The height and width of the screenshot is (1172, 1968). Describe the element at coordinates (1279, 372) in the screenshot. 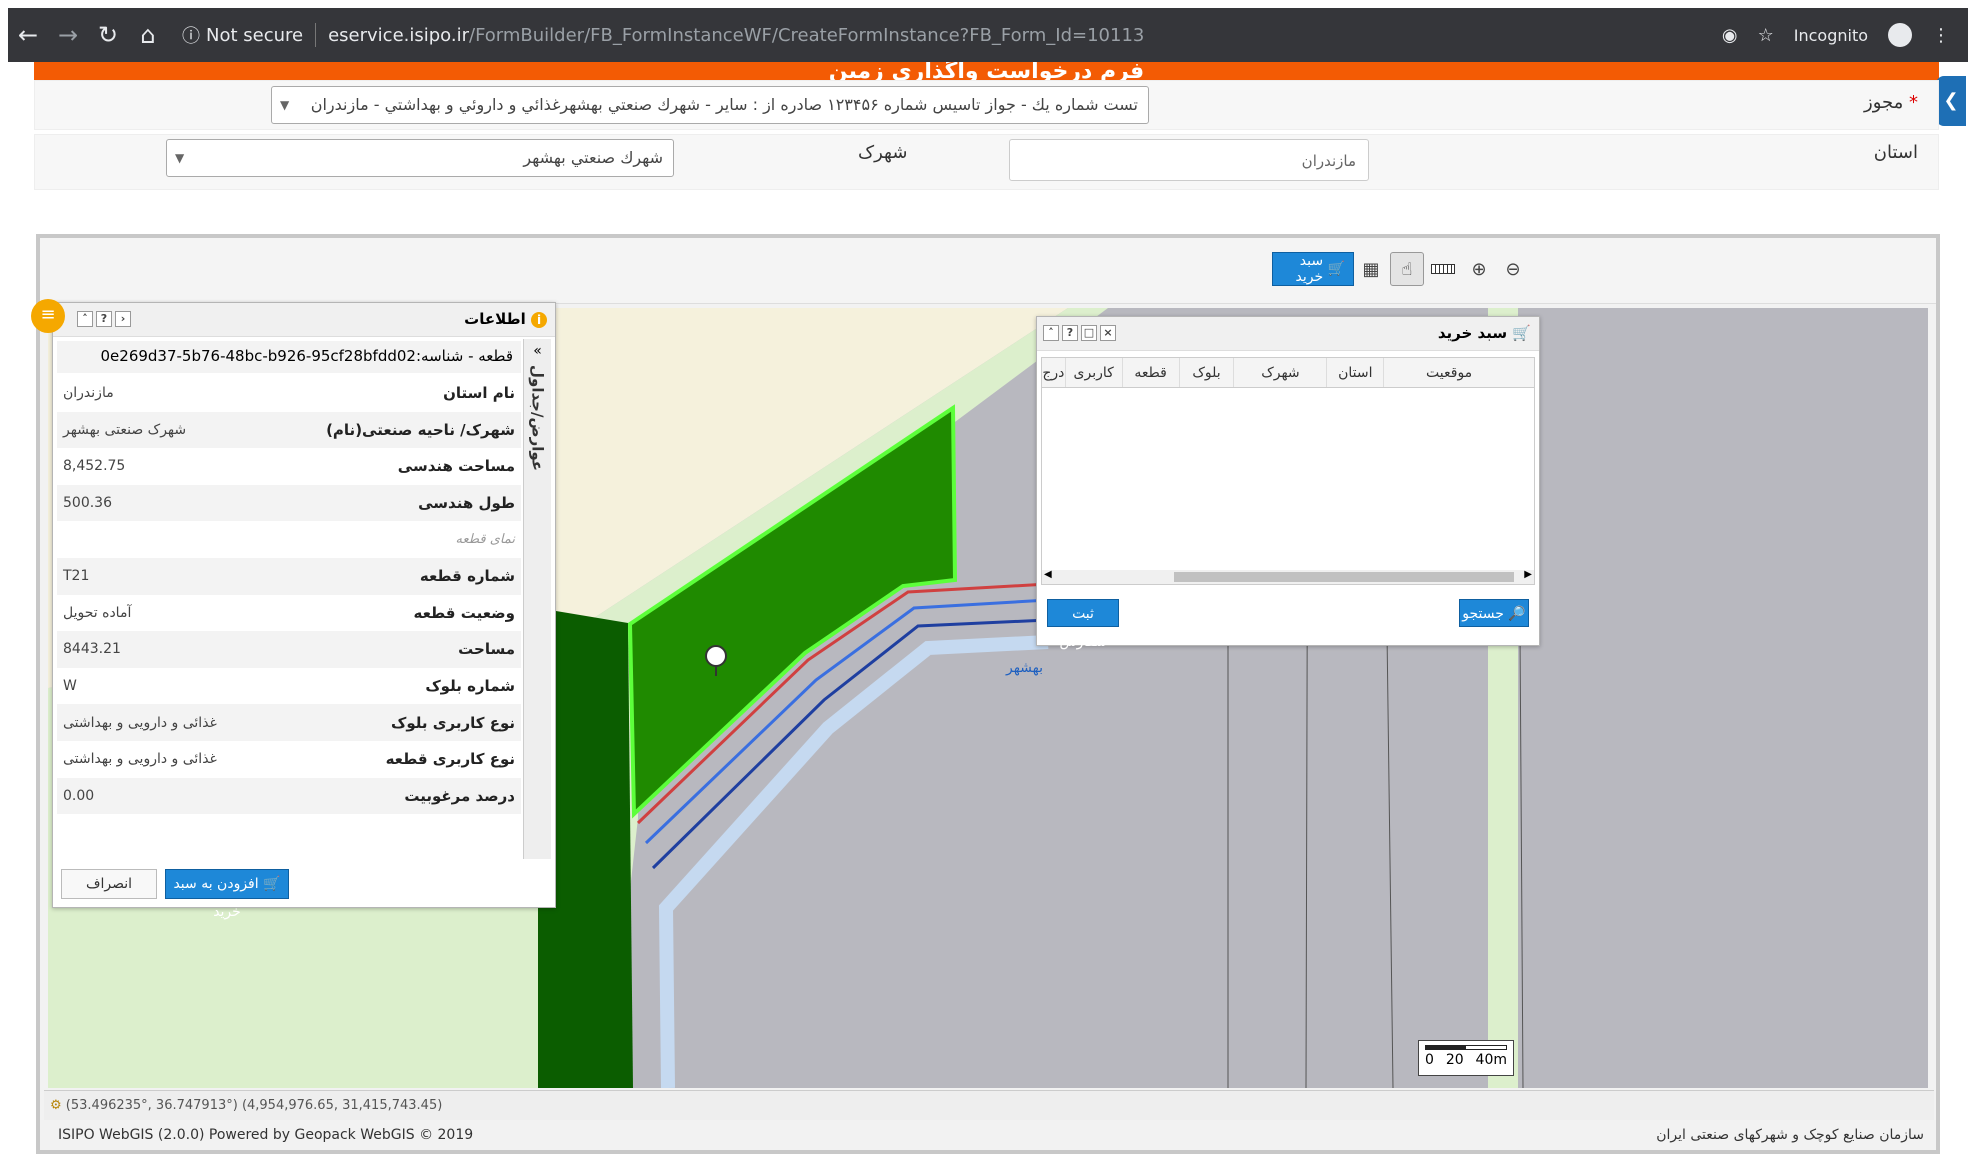

I see `column-header: شهرک` at that location.